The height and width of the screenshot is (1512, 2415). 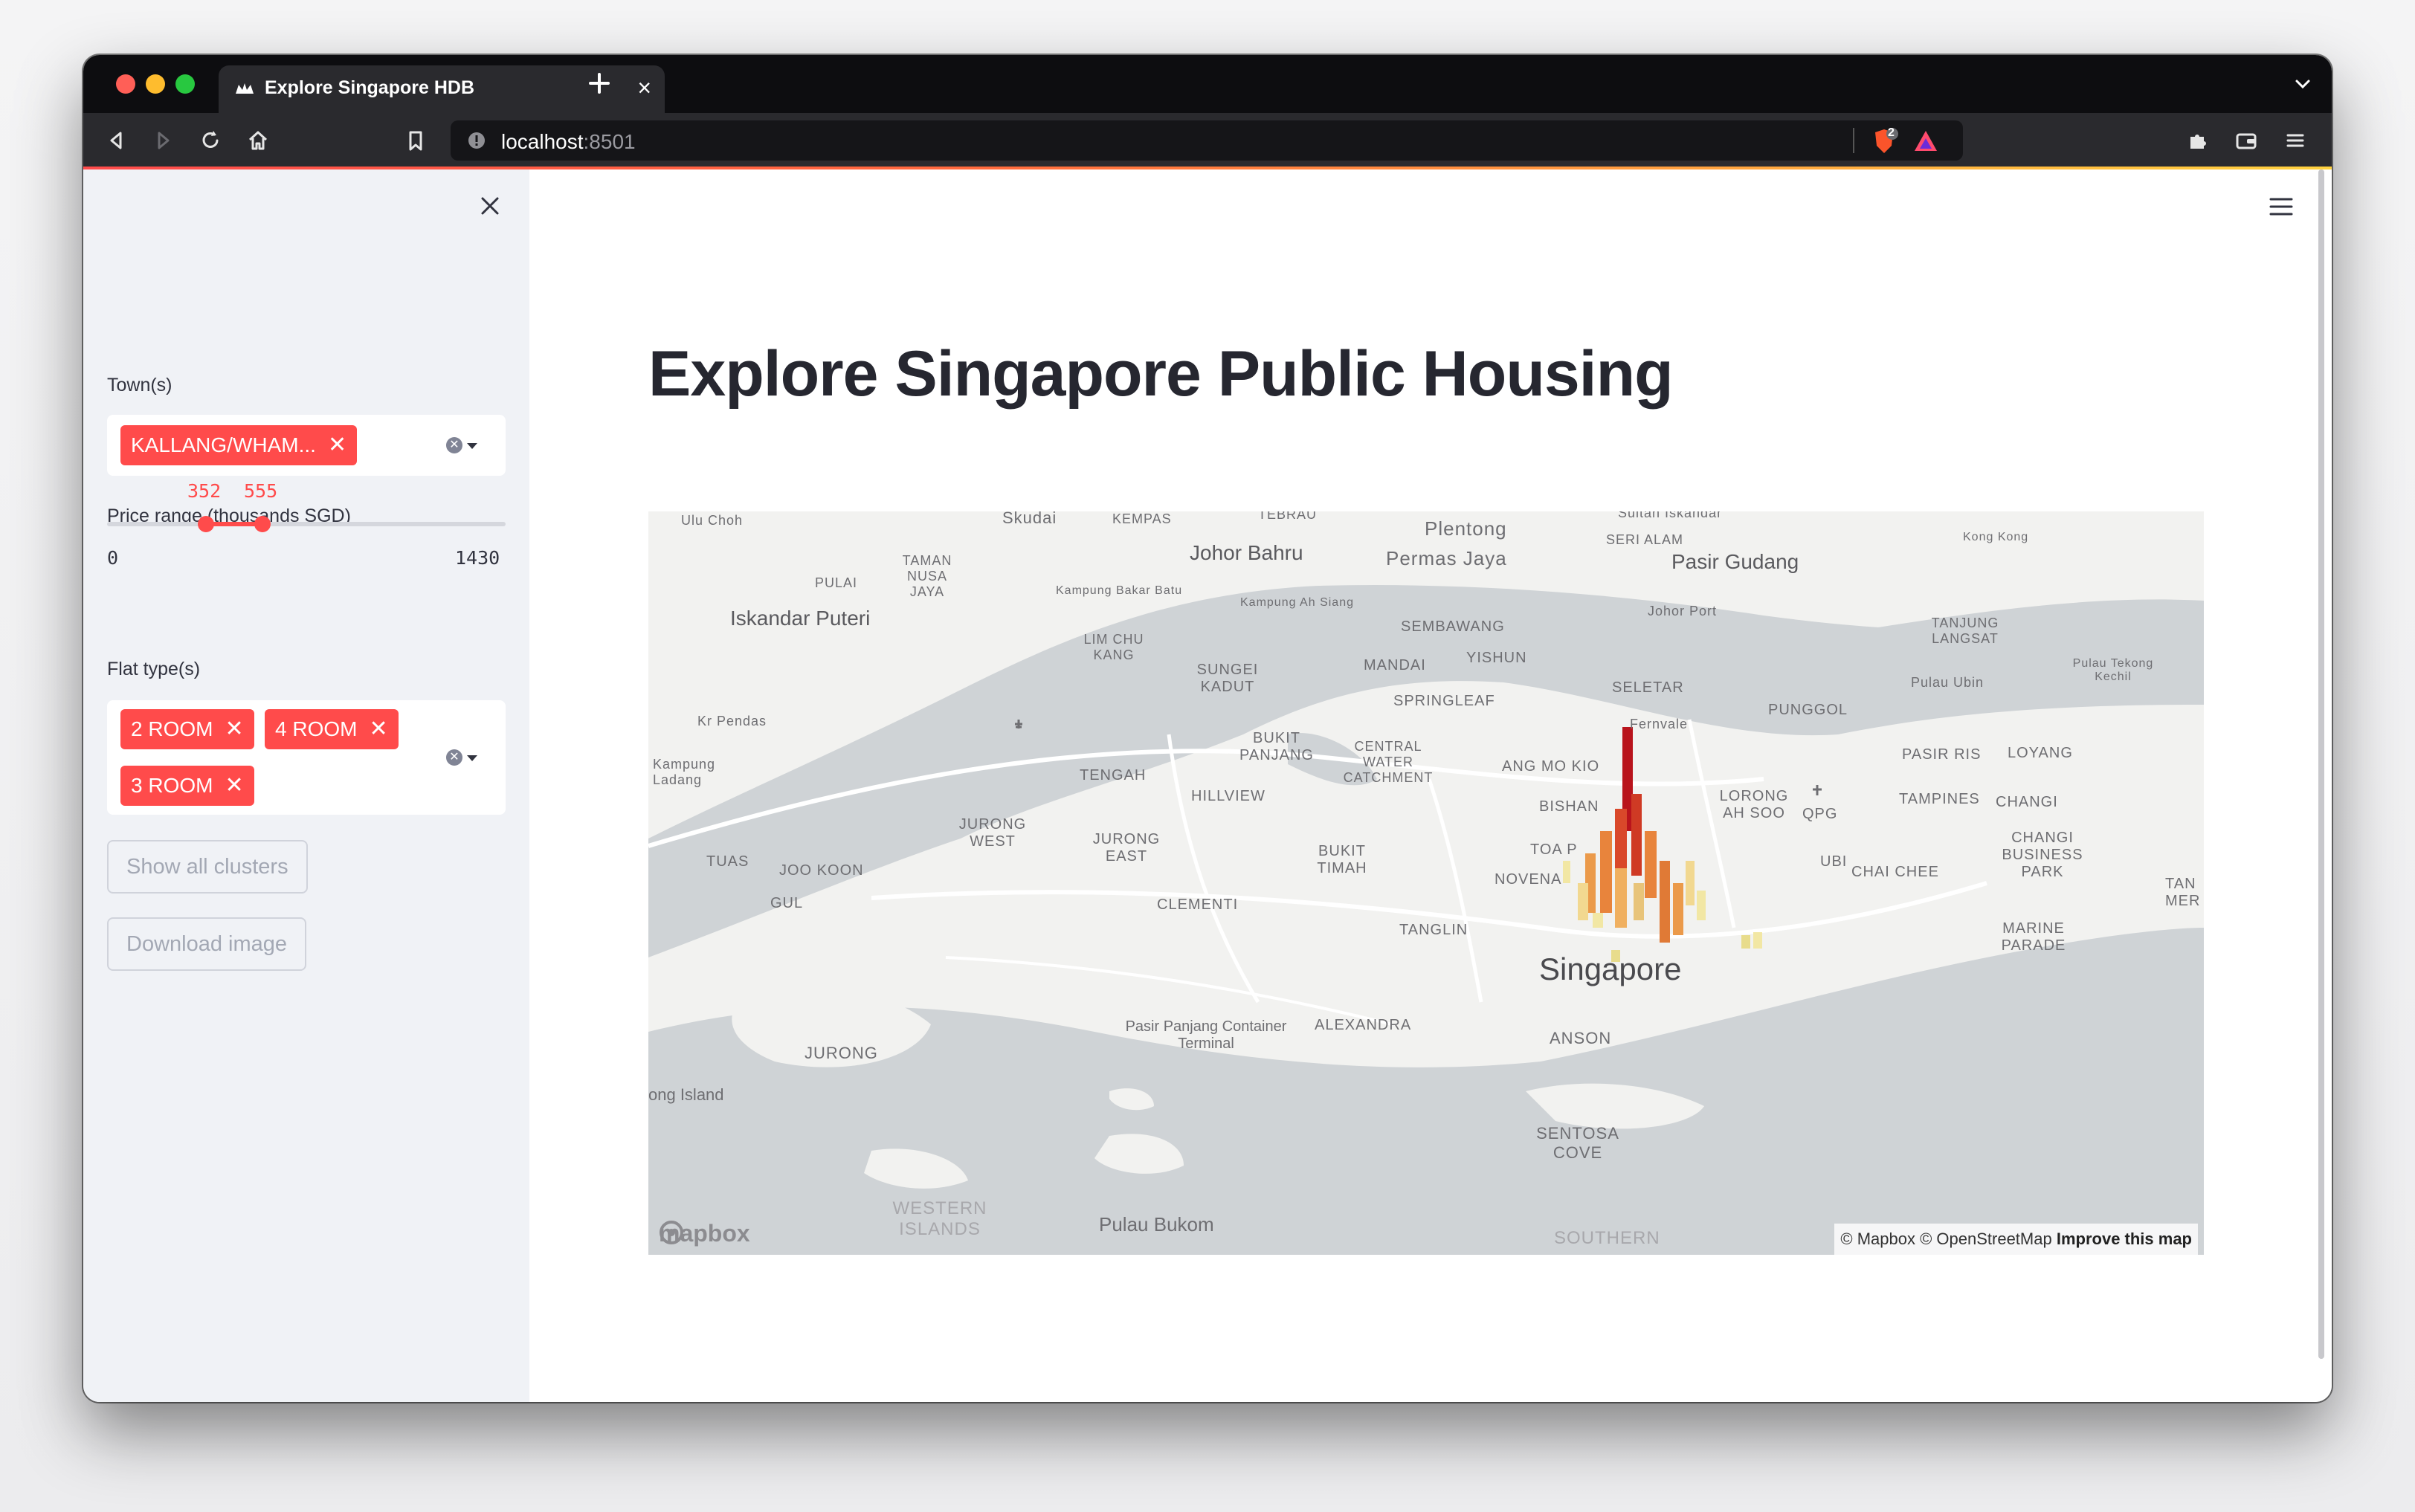 I want to click on app-menu-icon, so click(x=2281, y=207).